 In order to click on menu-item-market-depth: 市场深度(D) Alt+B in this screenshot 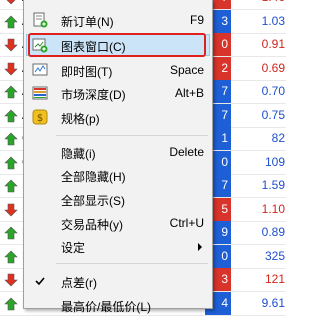, I will do `click(118, 93)`.